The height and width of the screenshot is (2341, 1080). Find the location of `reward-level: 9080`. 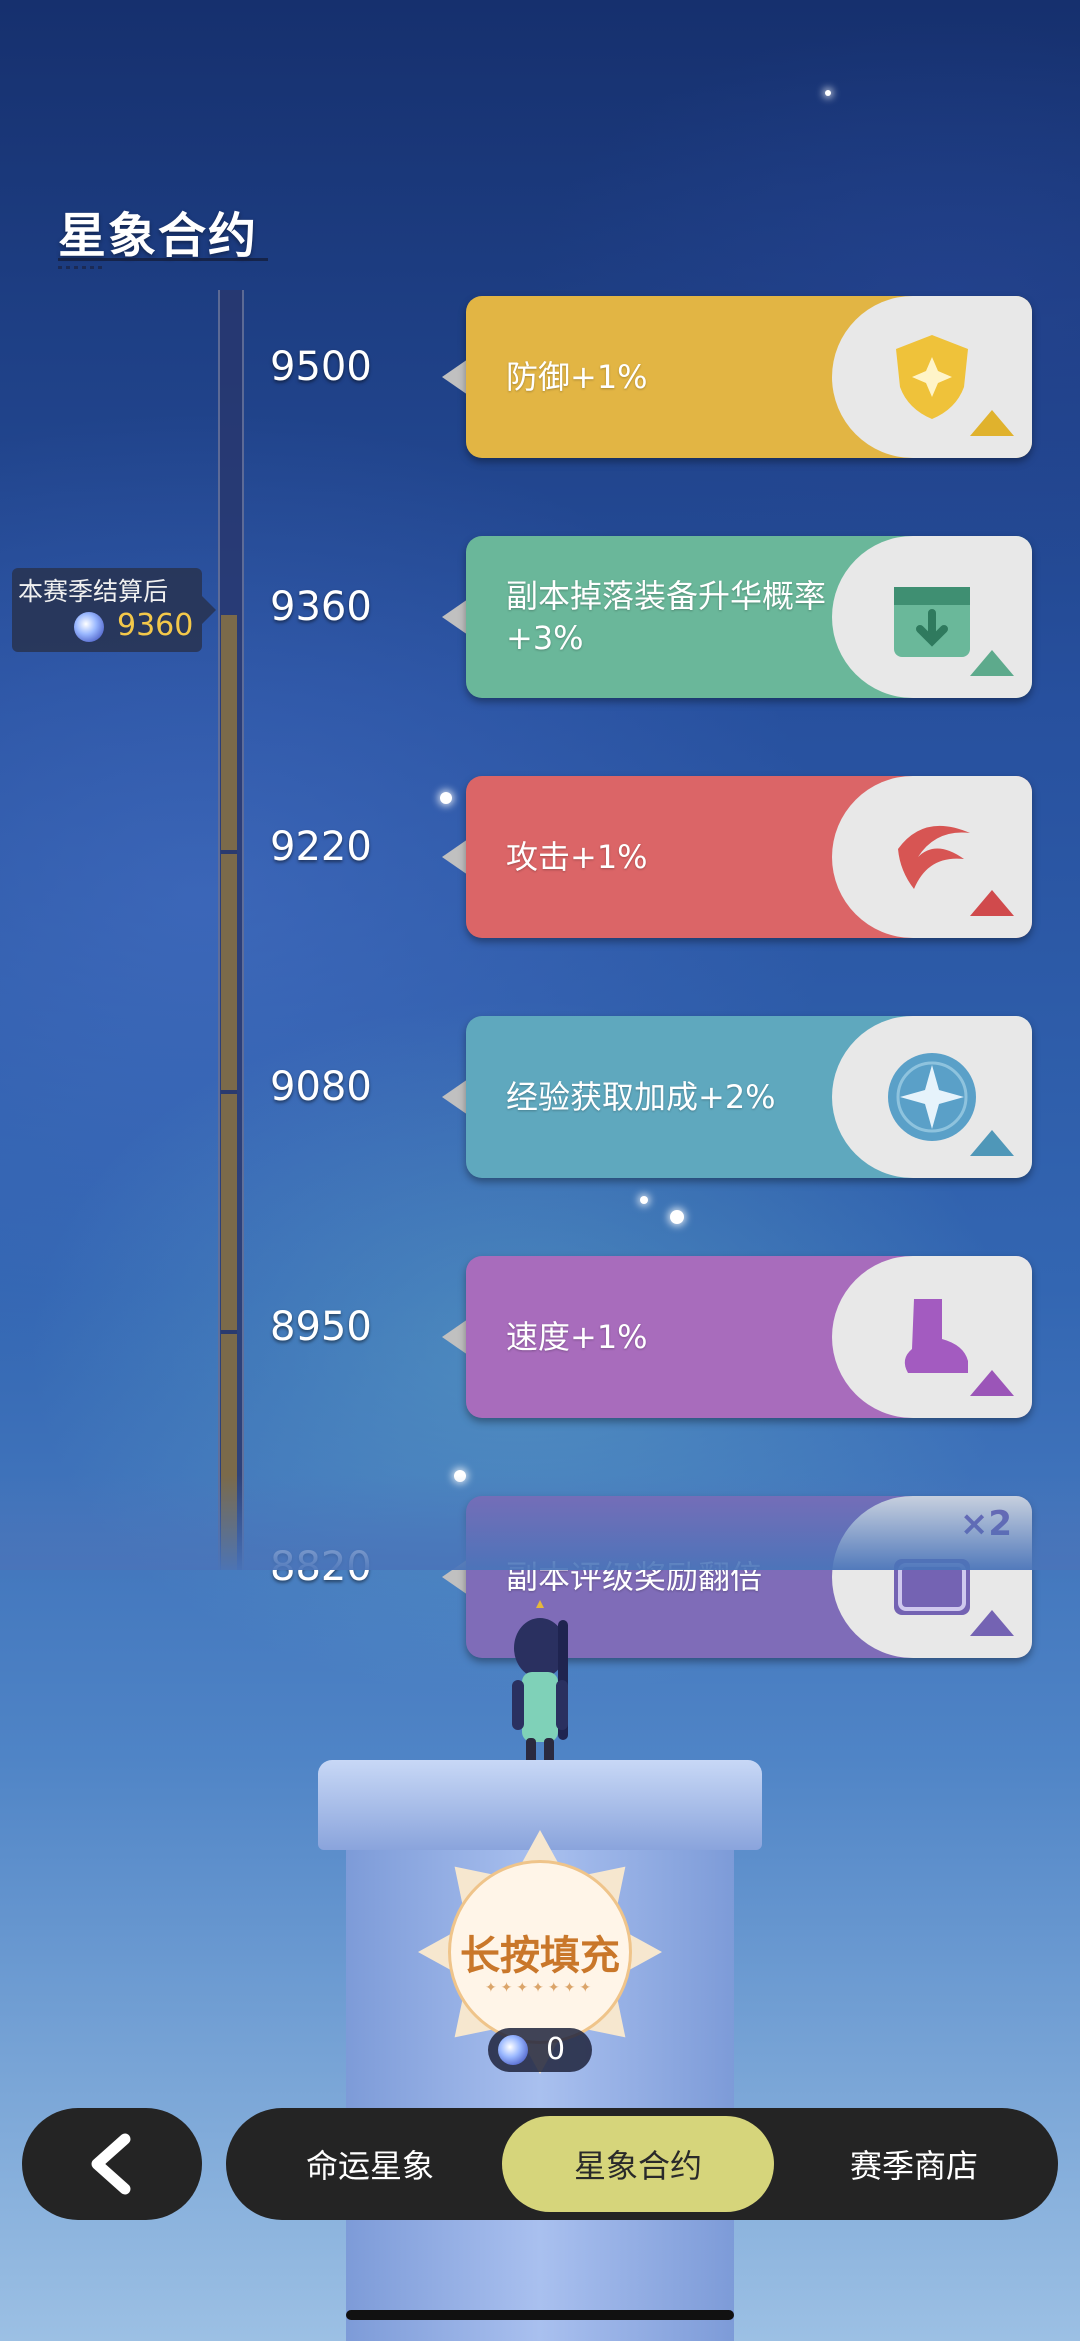

reward-level: 9080 is located at coordinates (321, 1087).